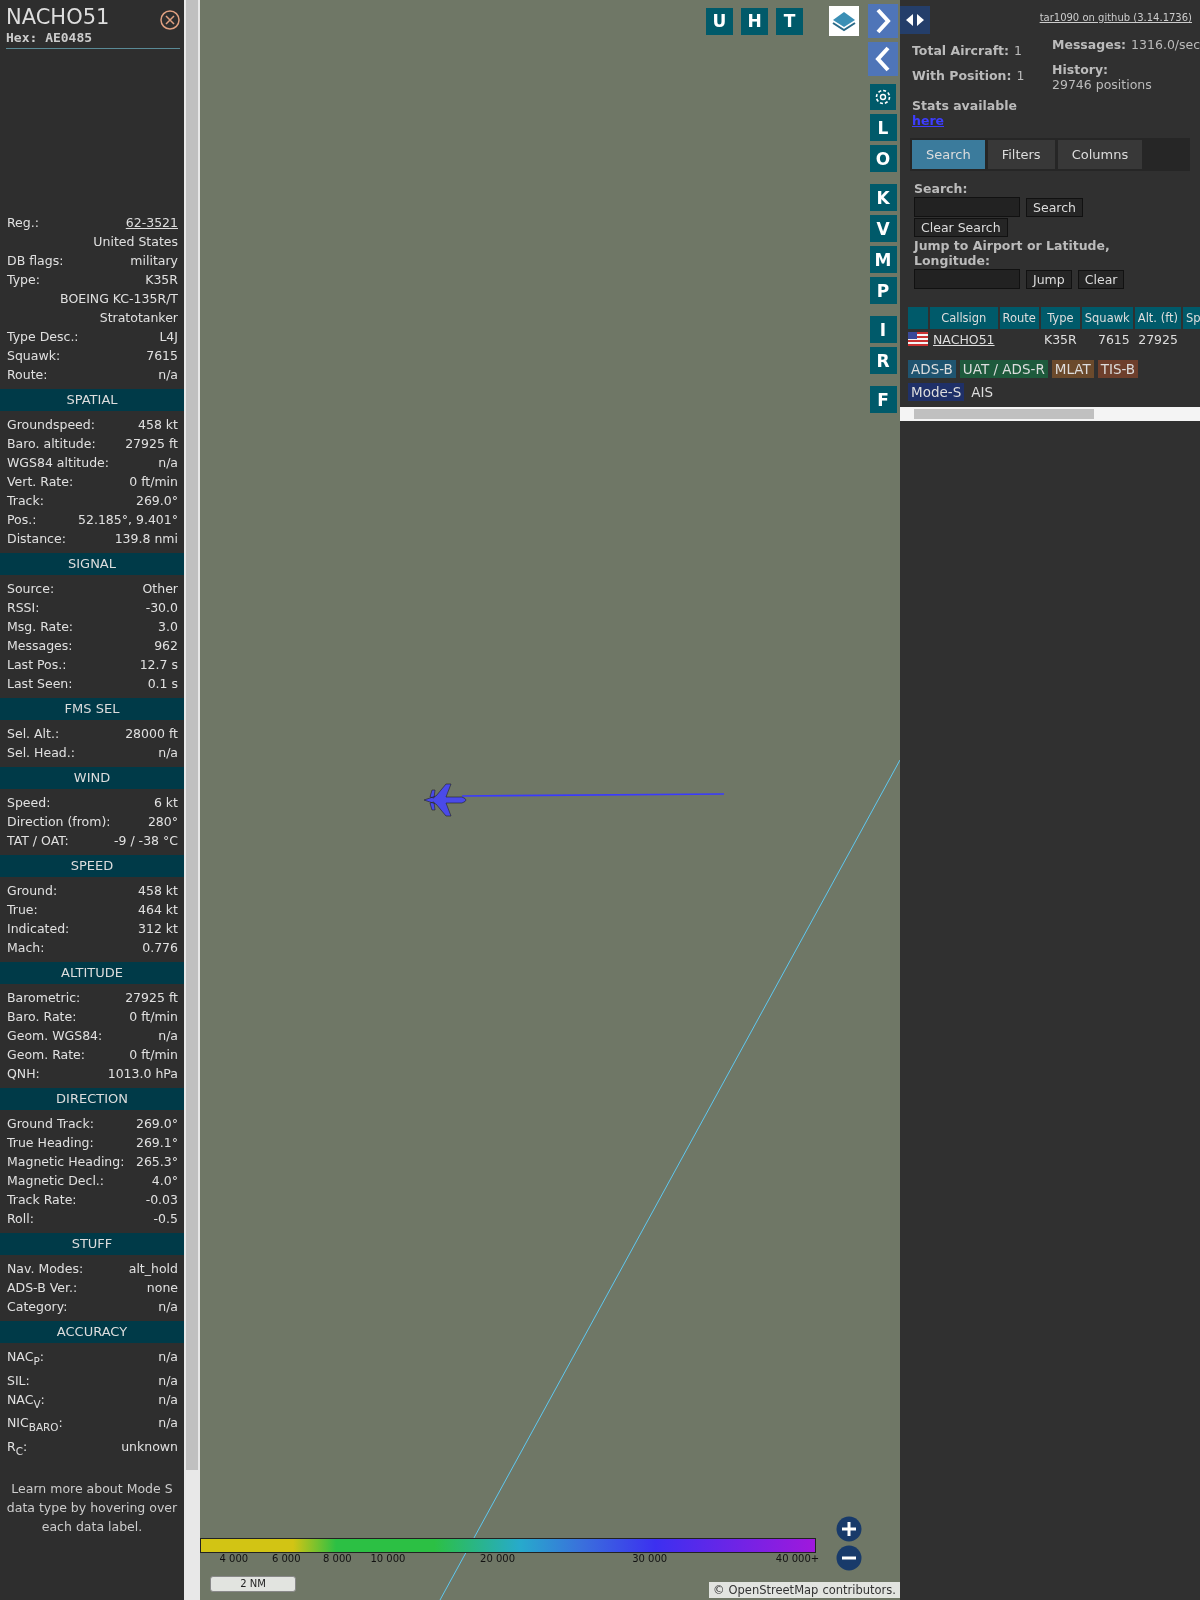  What do you see at coordinates (849, 1558) in the screenshot?
I see `zoom-out-icon` at bounding box center [849, 1558].